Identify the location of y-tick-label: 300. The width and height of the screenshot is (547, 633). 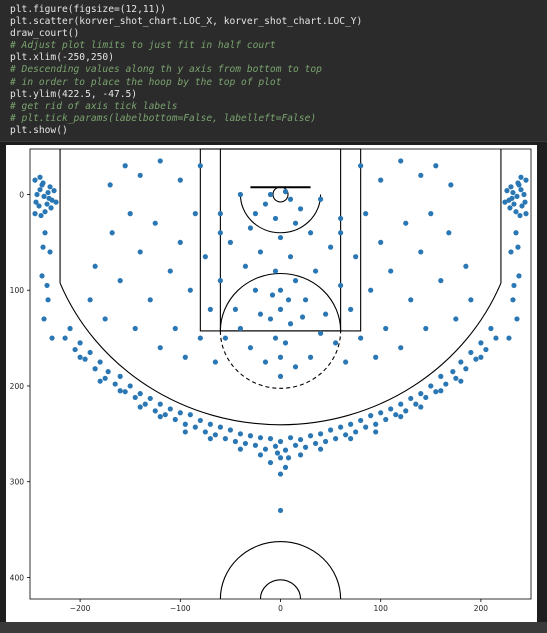
(17, 482).